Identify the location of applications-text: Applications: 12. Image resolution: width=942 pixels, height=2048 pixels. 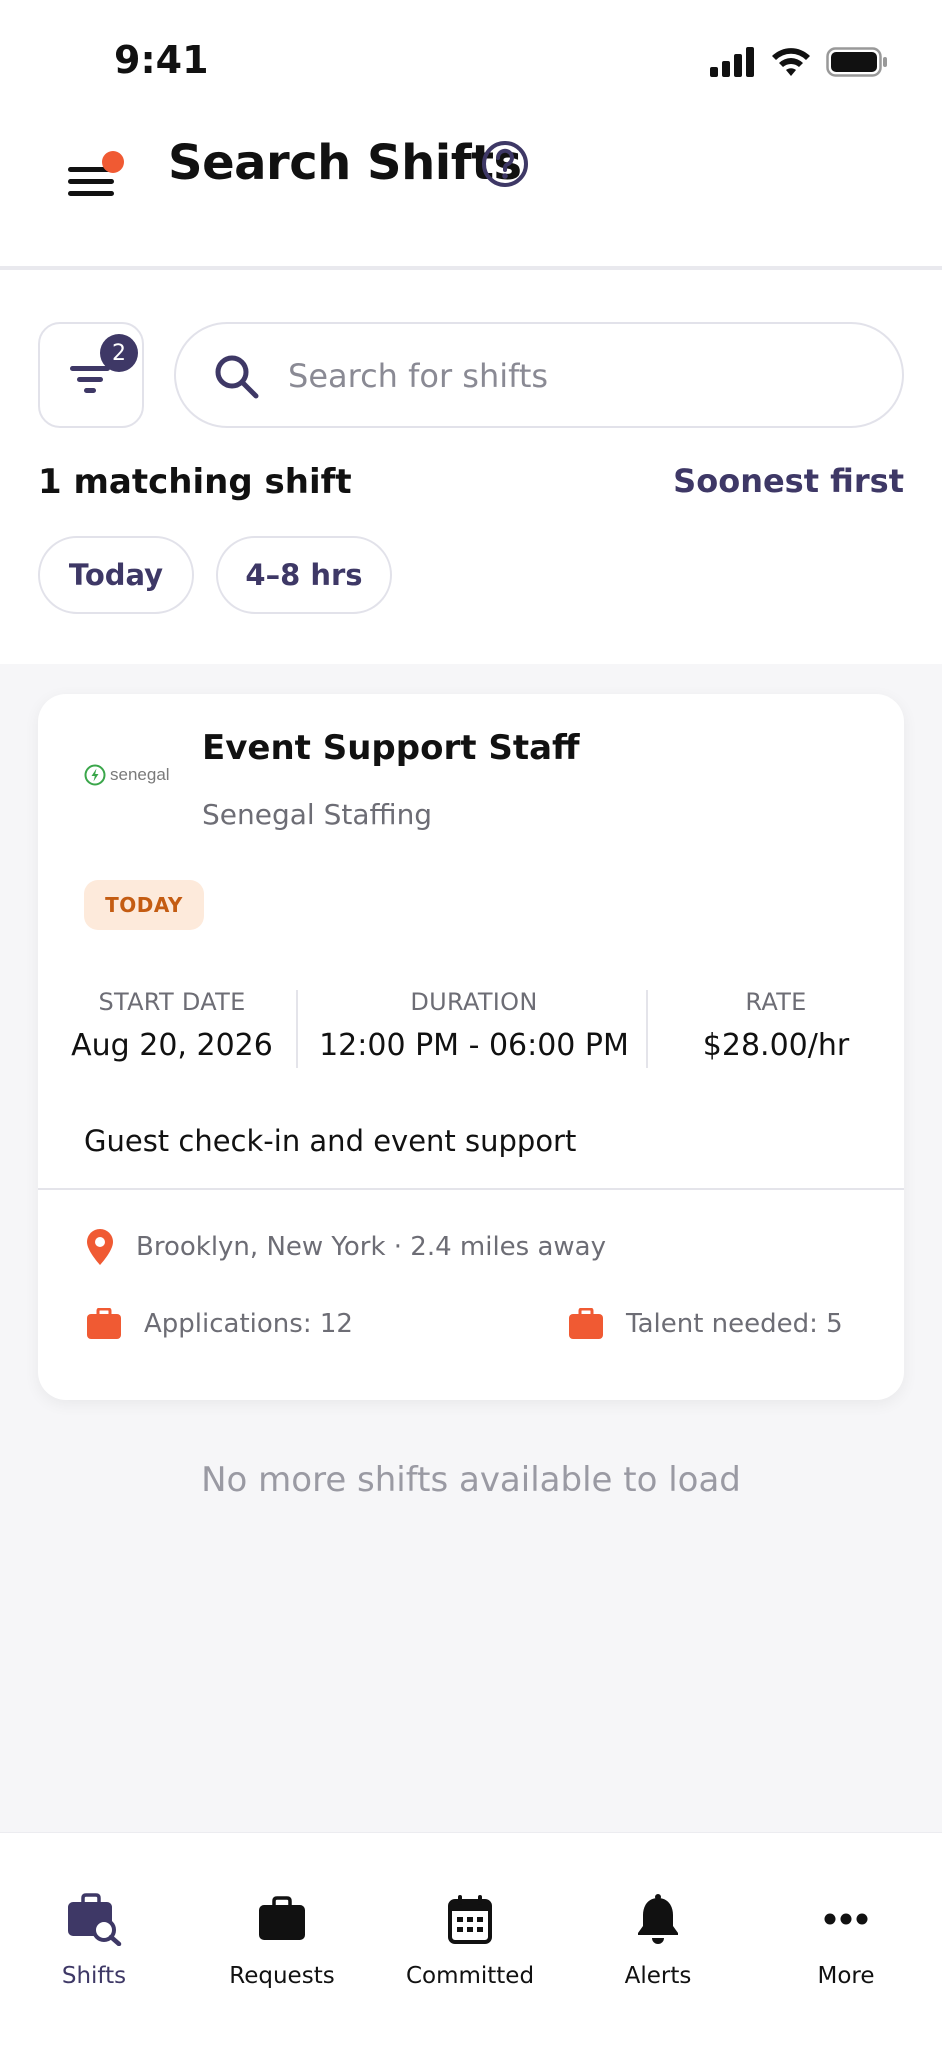
(248, 1324).